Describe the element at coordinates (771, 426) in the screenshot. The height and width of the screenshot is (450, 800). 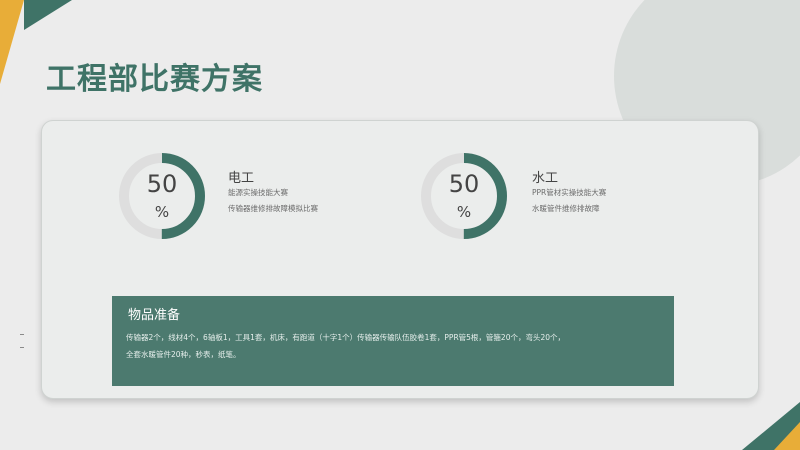
I see `corner-decoration-bottom-right` at that location.